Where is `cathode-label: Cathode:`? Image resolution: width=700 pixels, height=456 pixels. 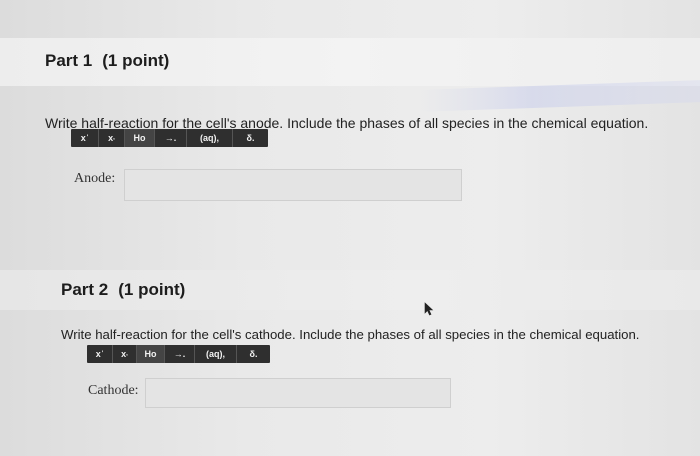 cathode-label: Cathode: is located at coordinates (113, 390).